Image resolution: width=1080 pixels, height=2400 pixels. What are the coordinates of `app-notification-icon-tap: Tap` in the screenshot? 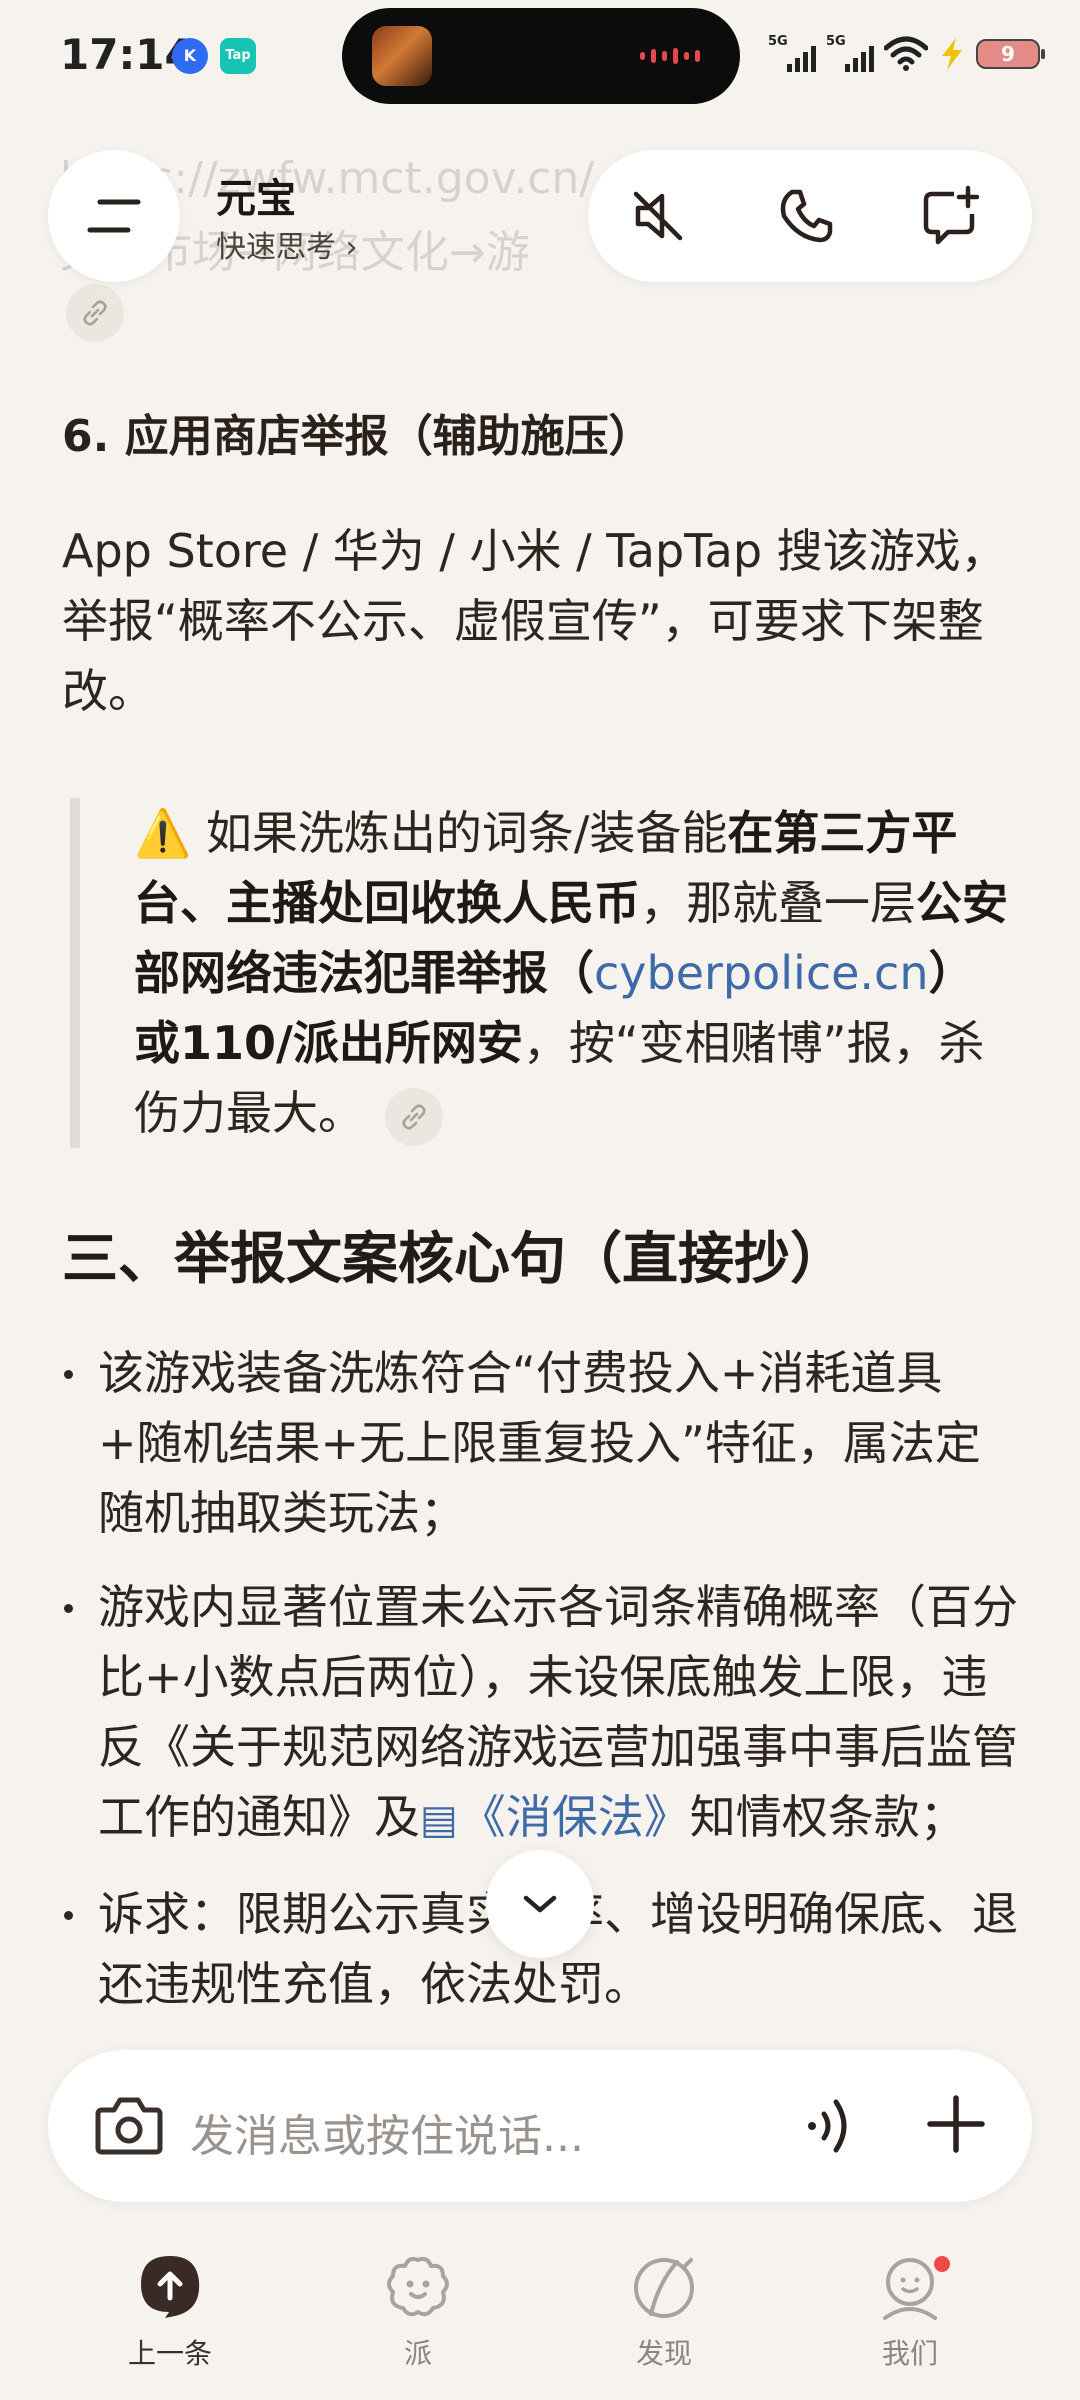 It's located at (238, 56).